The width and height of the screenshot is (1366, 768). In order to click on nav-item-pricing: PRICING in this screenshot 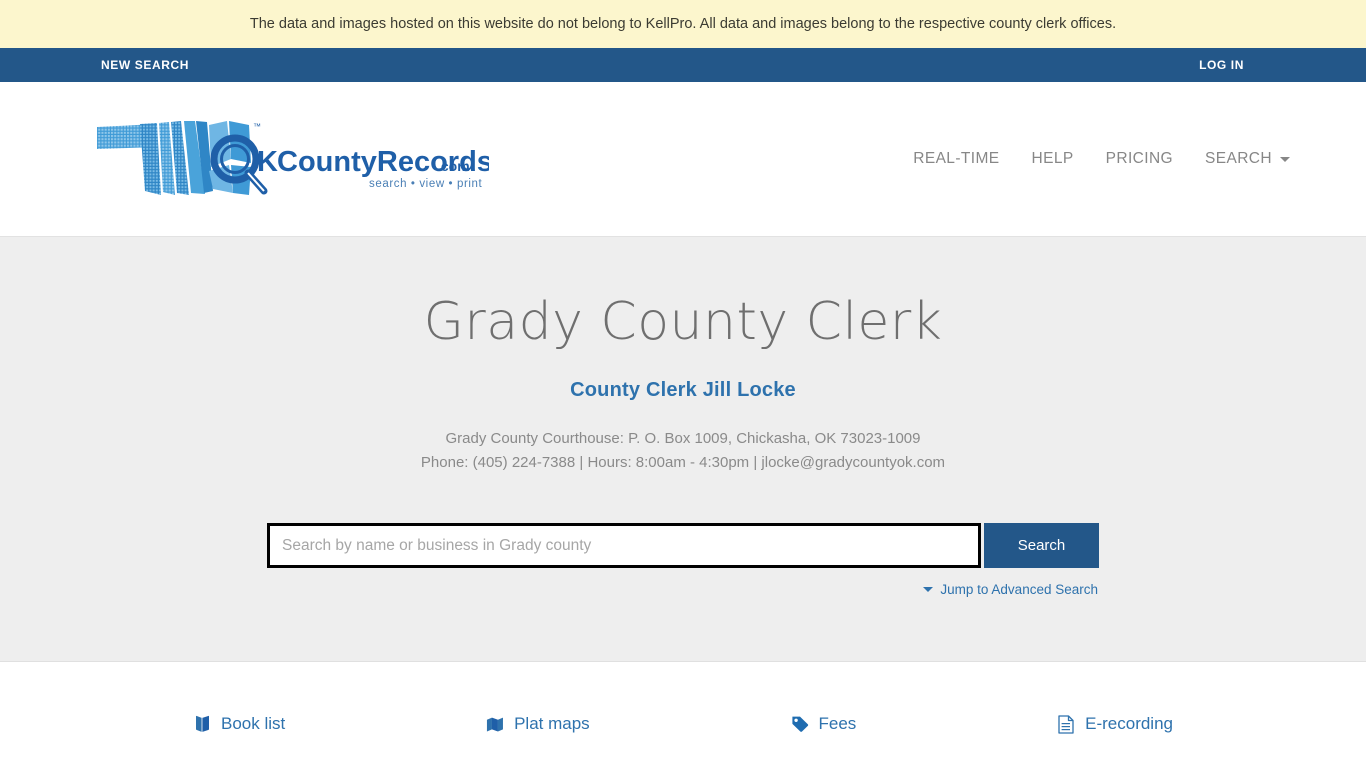, I will do `click(1139, 159)`.